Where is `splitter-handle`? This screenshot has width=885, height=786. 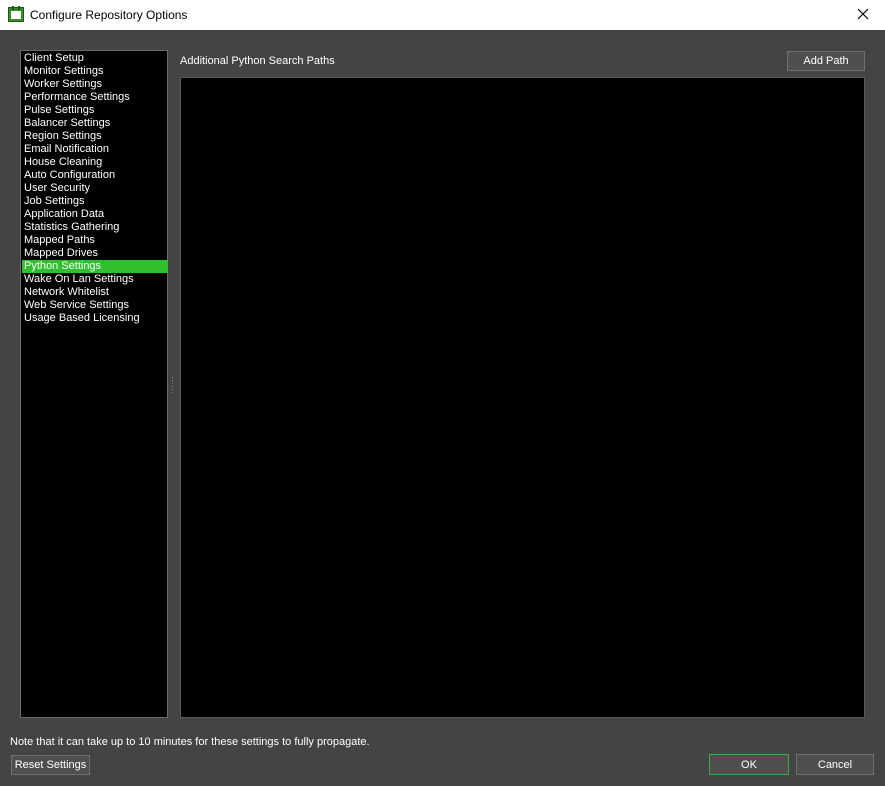 splitter-handle is located at coordinates (172, 386).